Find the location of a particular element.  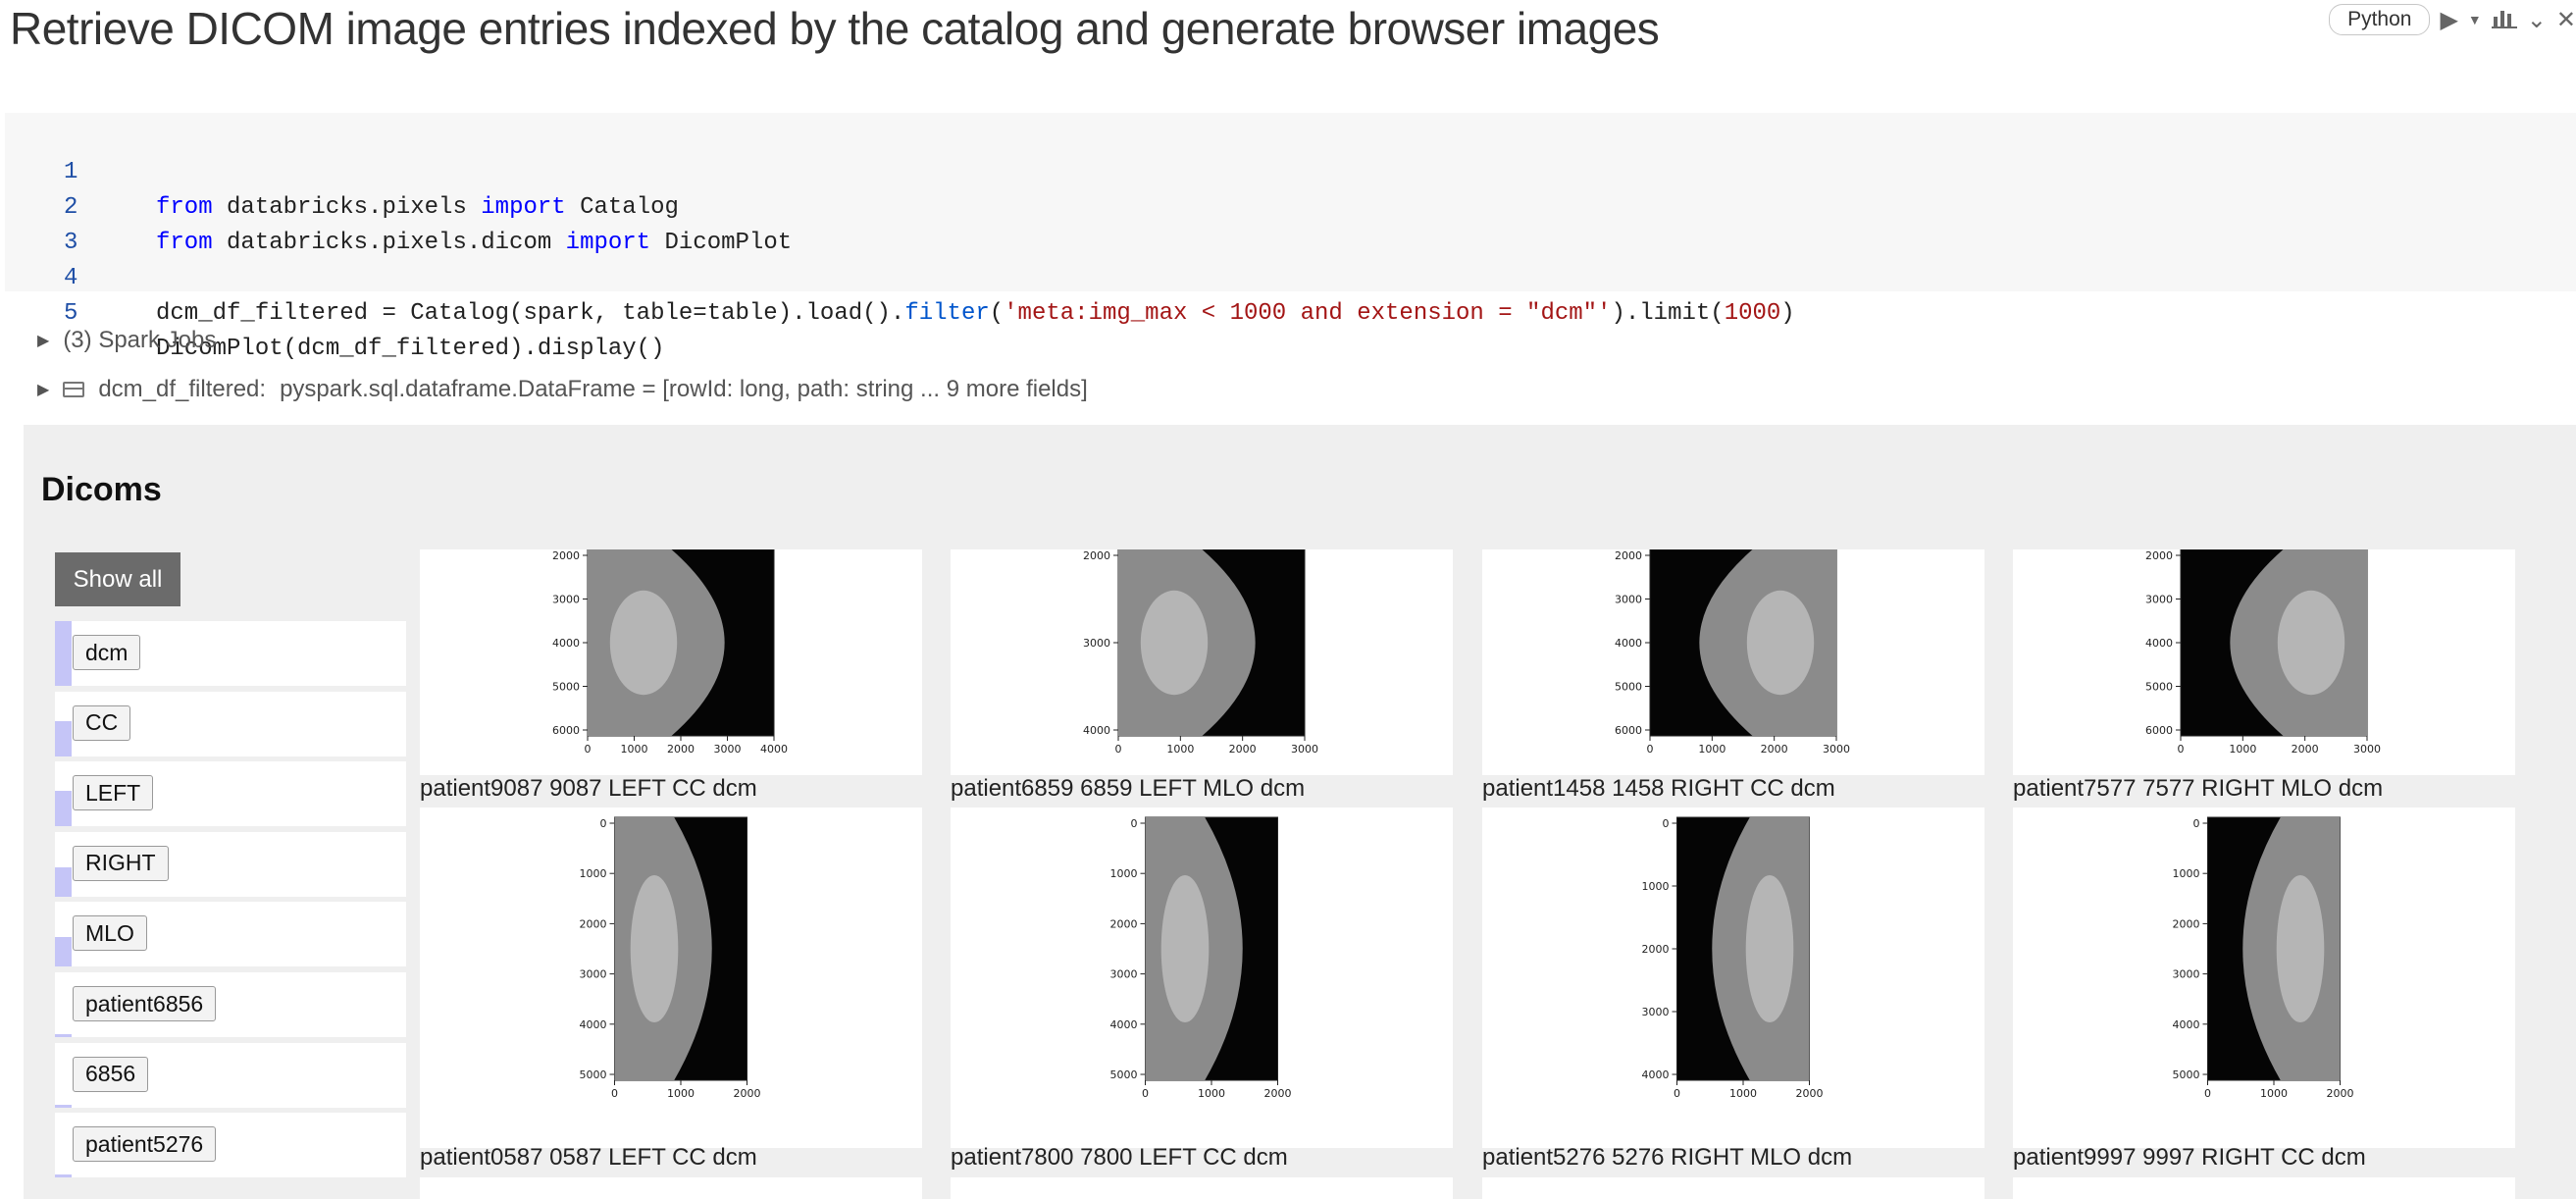

run-icon: ▶ is located at coordinates (2448, 20).